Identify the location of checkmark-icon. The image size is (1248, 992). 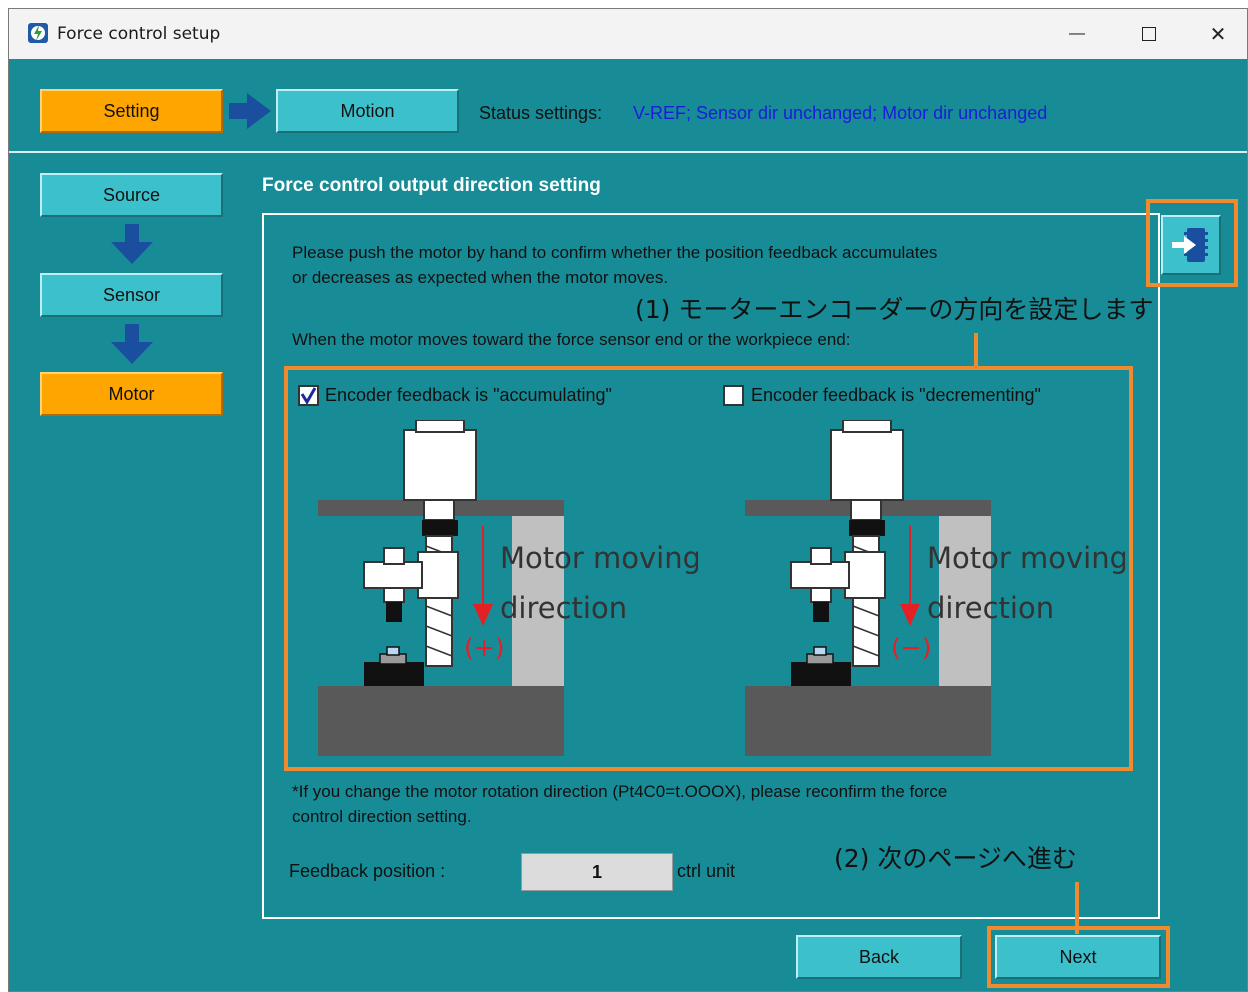
(308, 396).